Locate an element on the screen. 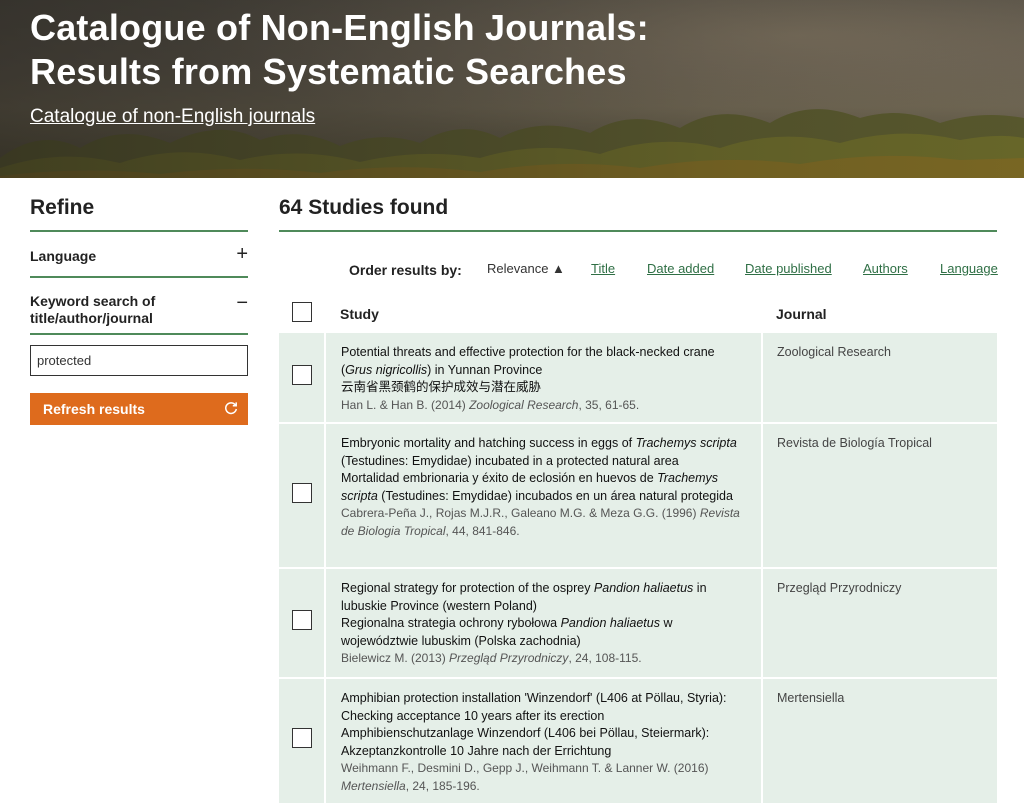  plus-icon: + is located at coordinates (242, 254).